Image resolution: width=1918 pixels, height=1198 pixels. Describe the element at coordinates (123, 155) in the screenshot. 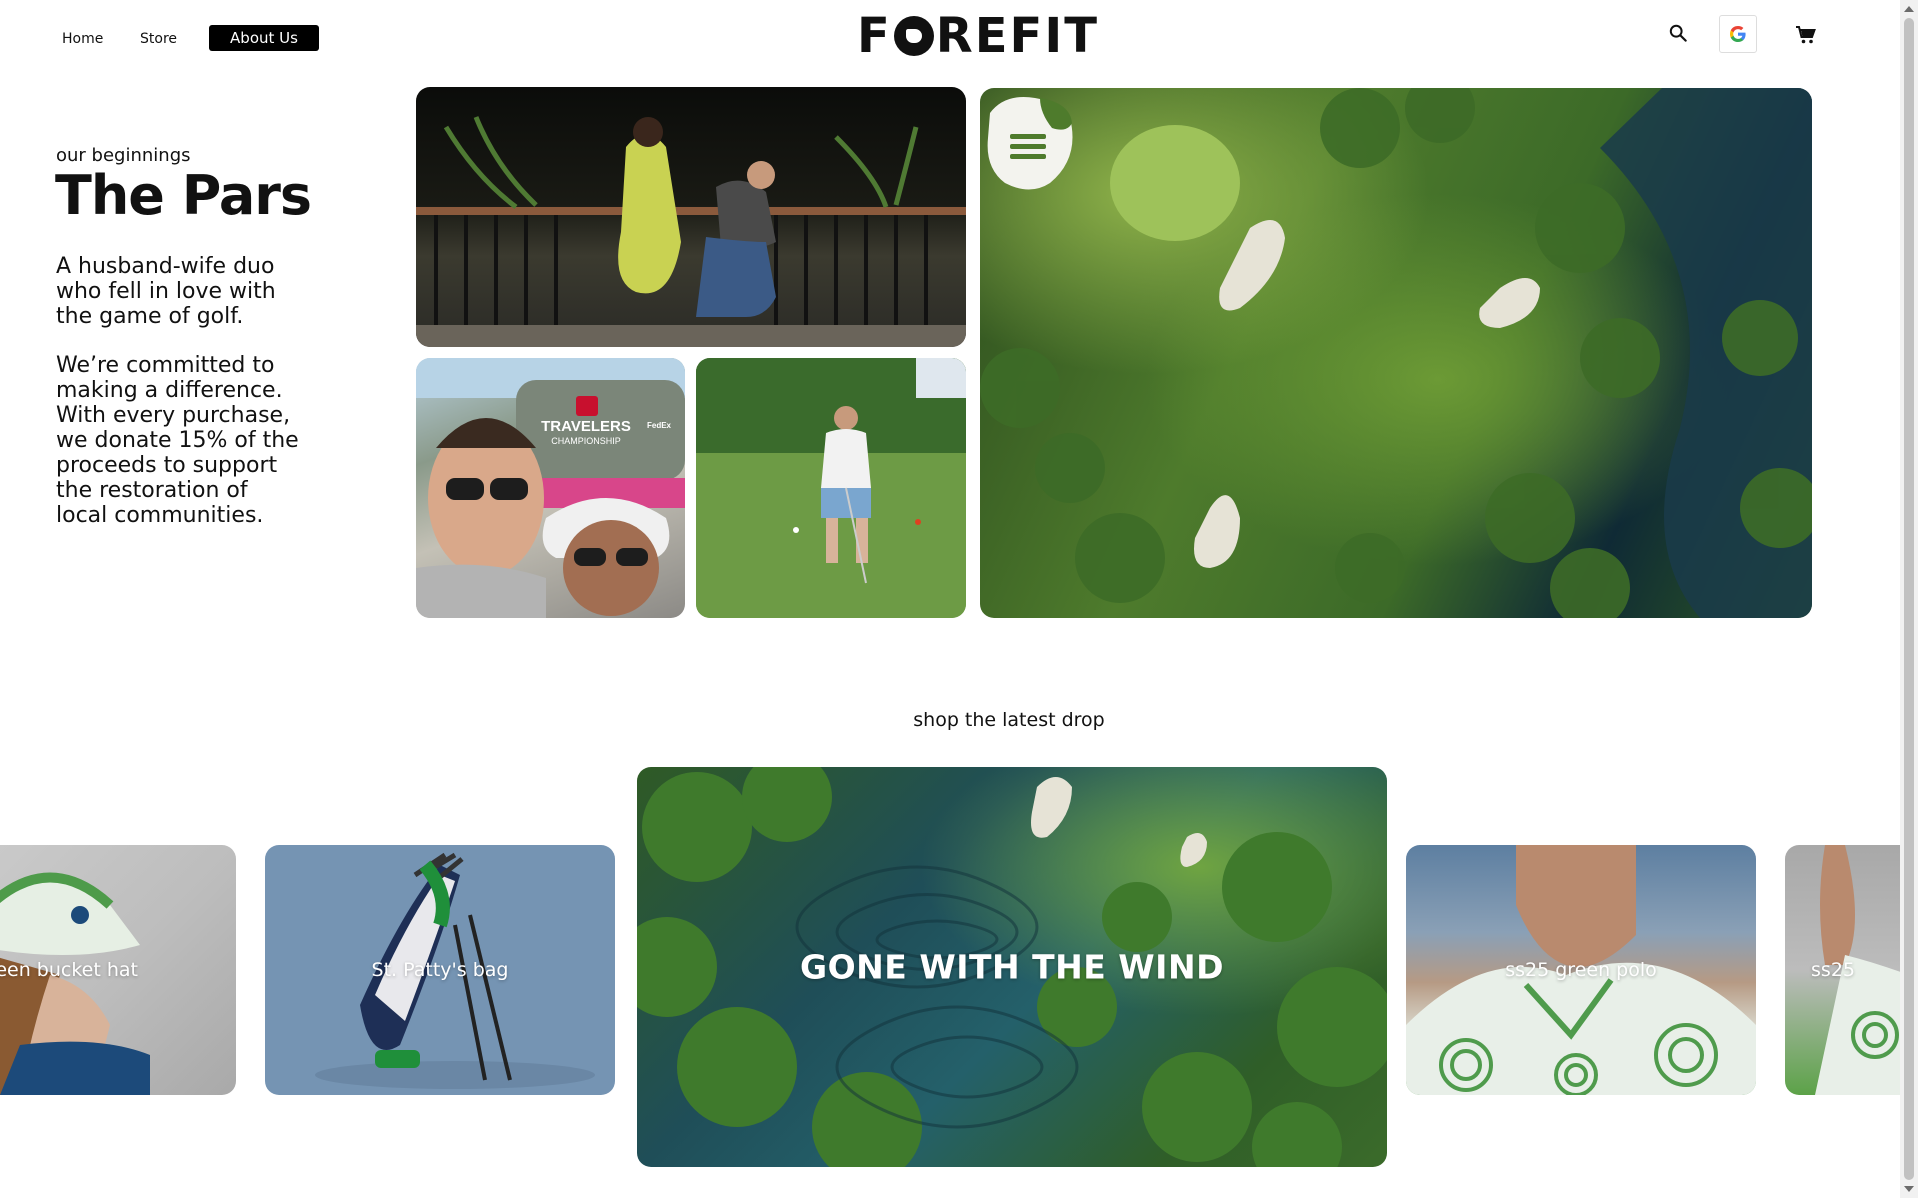

I see `section-kicker: our beginnings` at that location.